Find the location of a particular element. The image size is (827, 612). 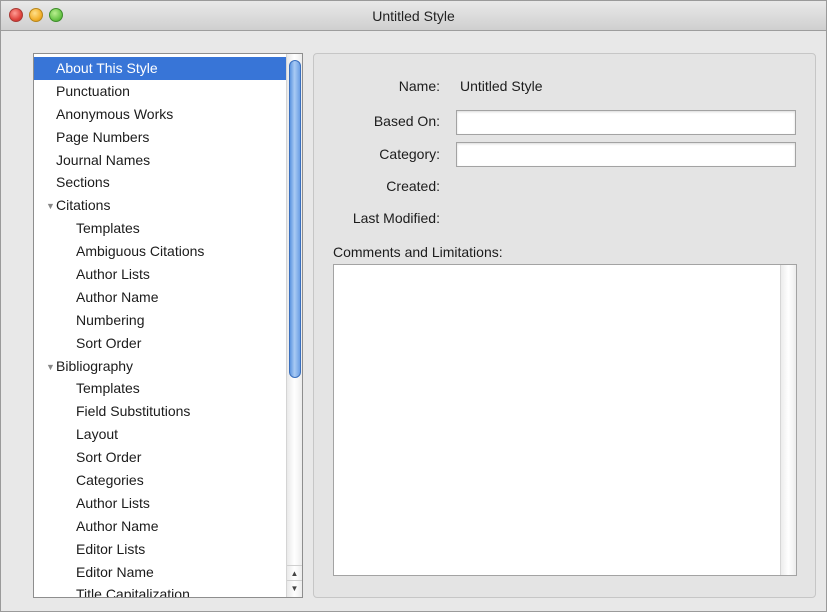

name-label: Name: is located at coordinates (419, 86).